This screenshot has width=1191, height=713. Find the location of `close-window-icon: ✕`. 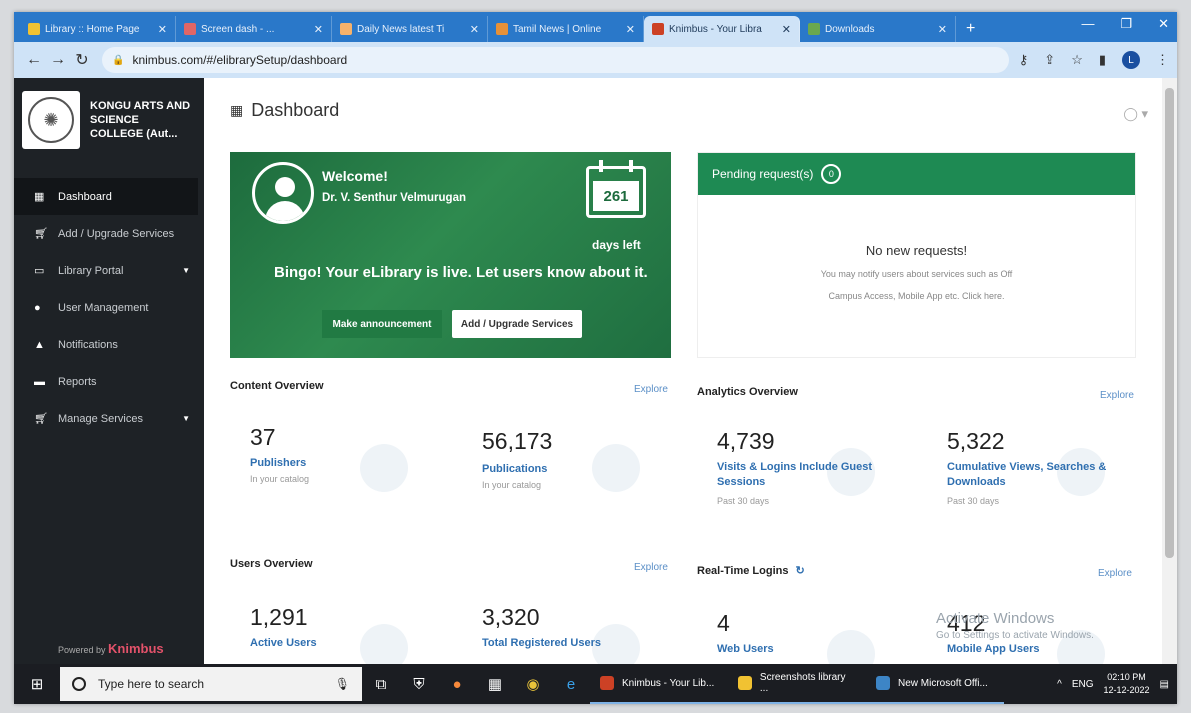

close-window-icon: ✕ is located at coordinates (1163, 24).